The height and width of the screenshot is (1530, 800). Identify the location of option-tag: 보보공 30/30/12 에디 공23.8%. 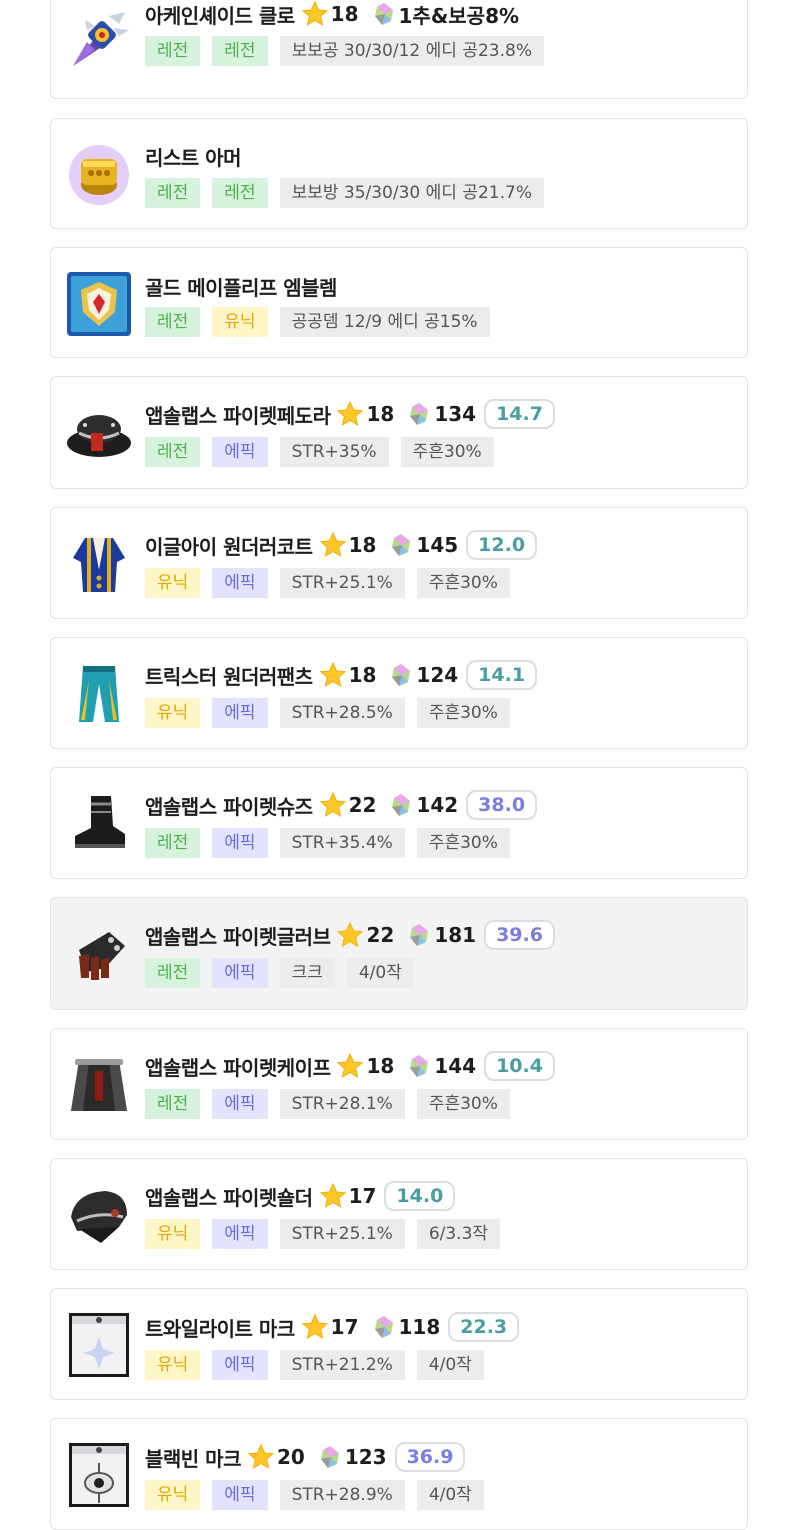
(411, 51).